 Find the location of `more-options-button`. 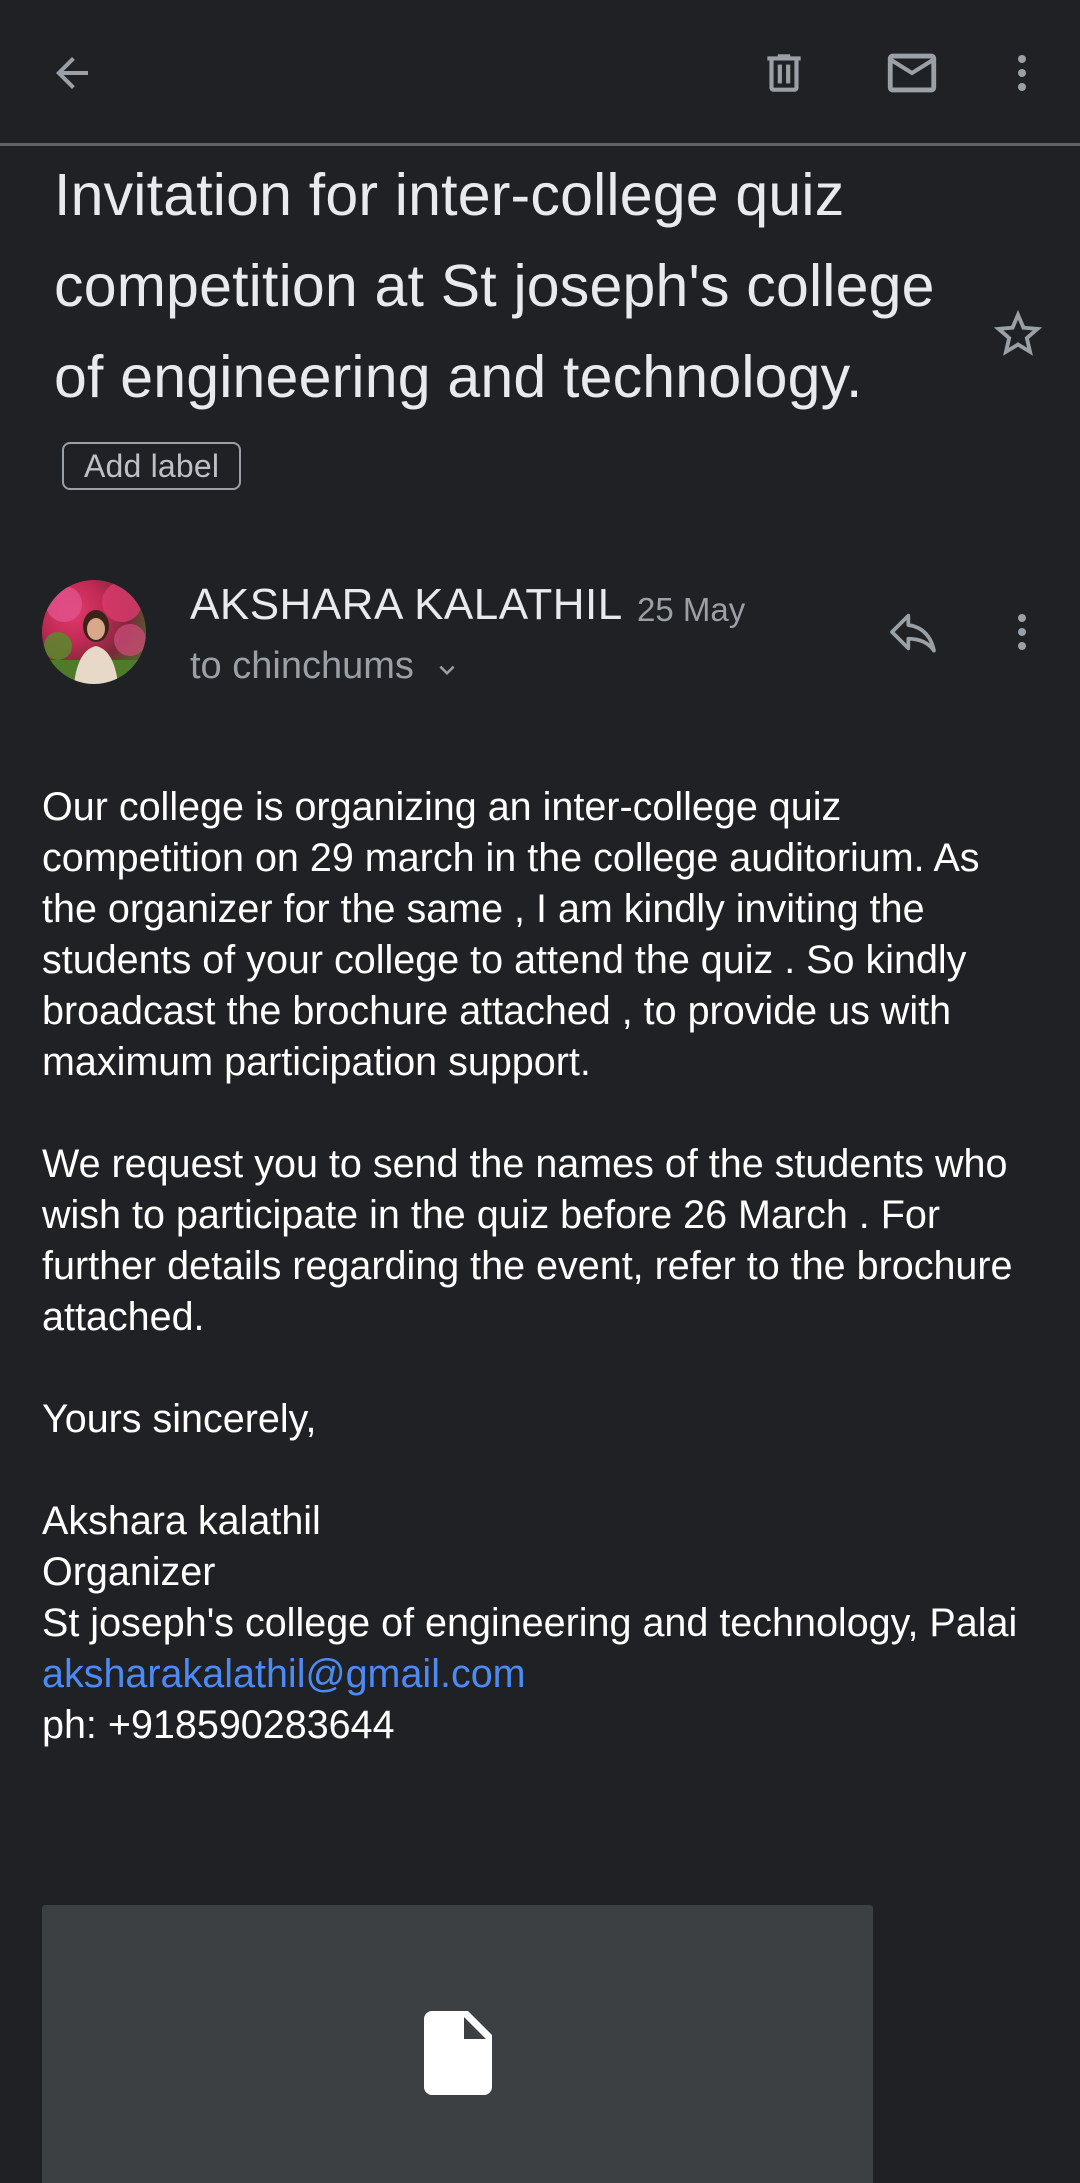

more-options-button is located at coordinates (1022, 73).